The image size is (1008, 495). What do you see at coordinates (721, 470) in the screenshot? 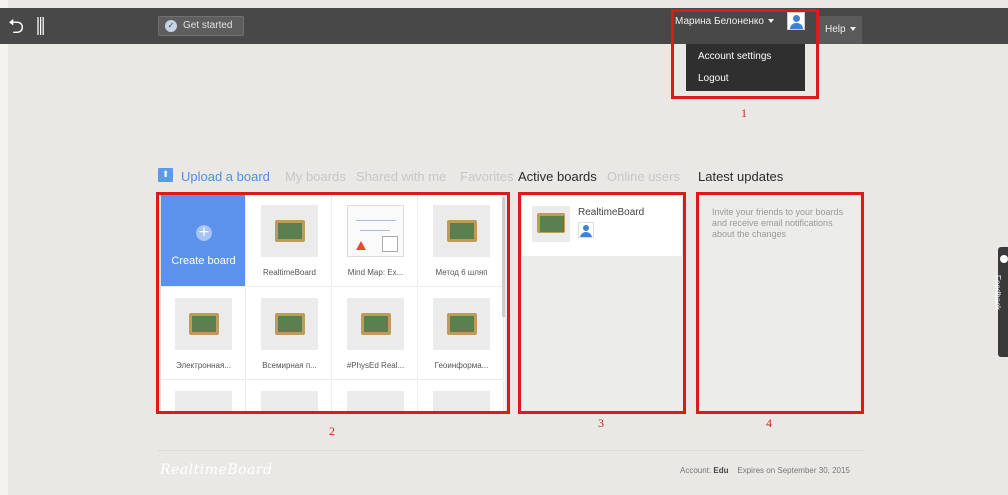
I see `account-plan: Edu` at bounding box center [721, 470].